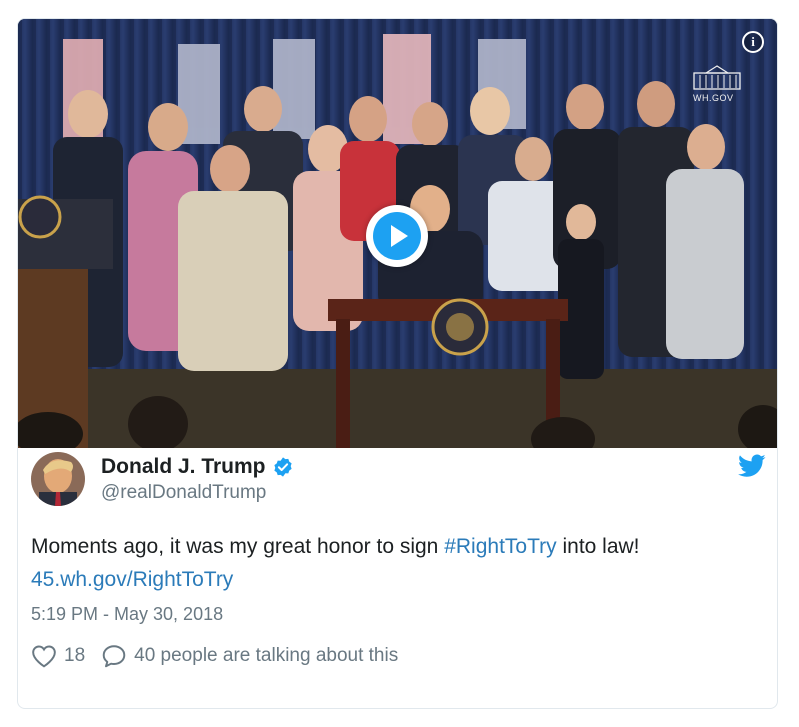 Image resolution: width=799 pixels, height=727 pixels. I want to click on url-link: 45.wh.gov/RightToTry, so click(132, 579).